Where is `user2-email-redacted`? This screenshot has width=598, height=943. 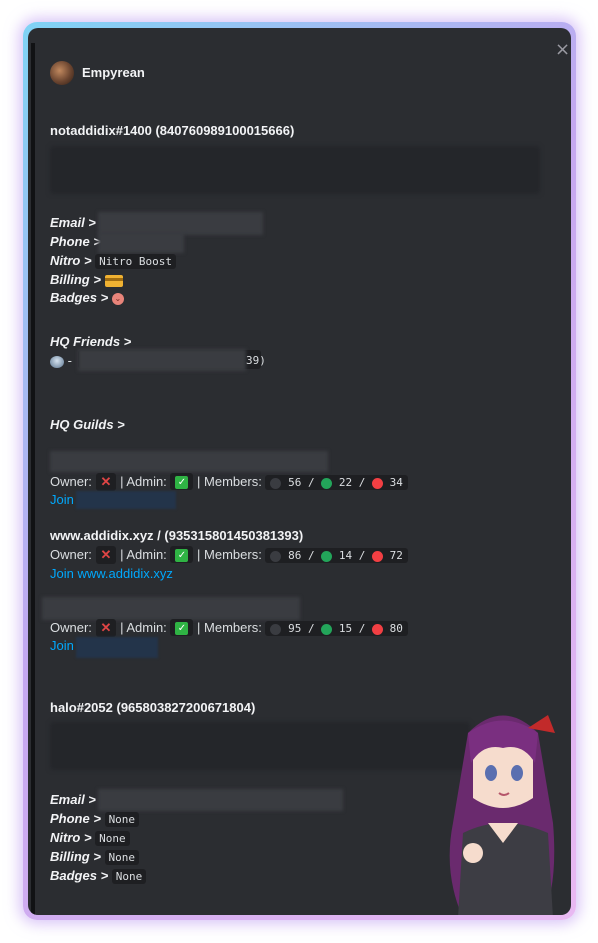 user2-email-redacted is located at coordinates (220, 800).